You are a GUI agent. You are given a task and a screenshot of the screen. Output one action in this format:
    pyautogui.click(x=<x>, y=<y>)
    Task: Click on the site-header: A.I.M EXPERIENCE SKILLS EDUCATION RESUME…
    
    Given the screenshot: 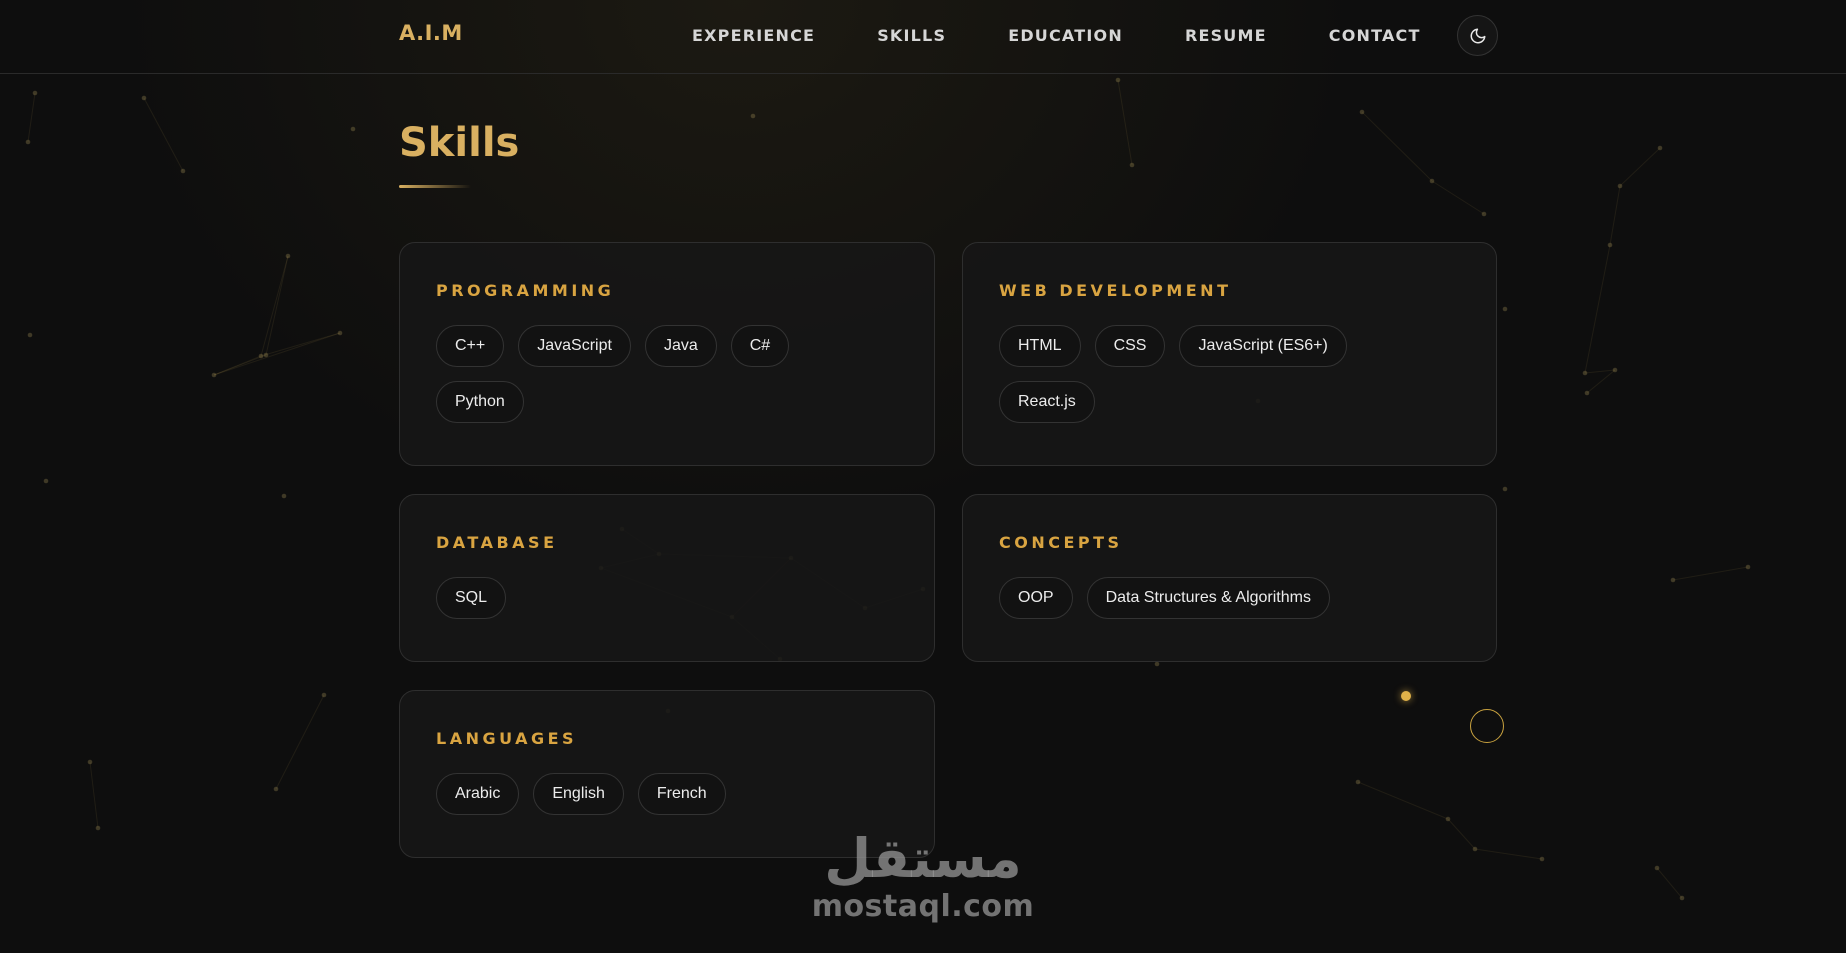 What is the action you would take?
    pyautogui.click(x=923, y=37)
    